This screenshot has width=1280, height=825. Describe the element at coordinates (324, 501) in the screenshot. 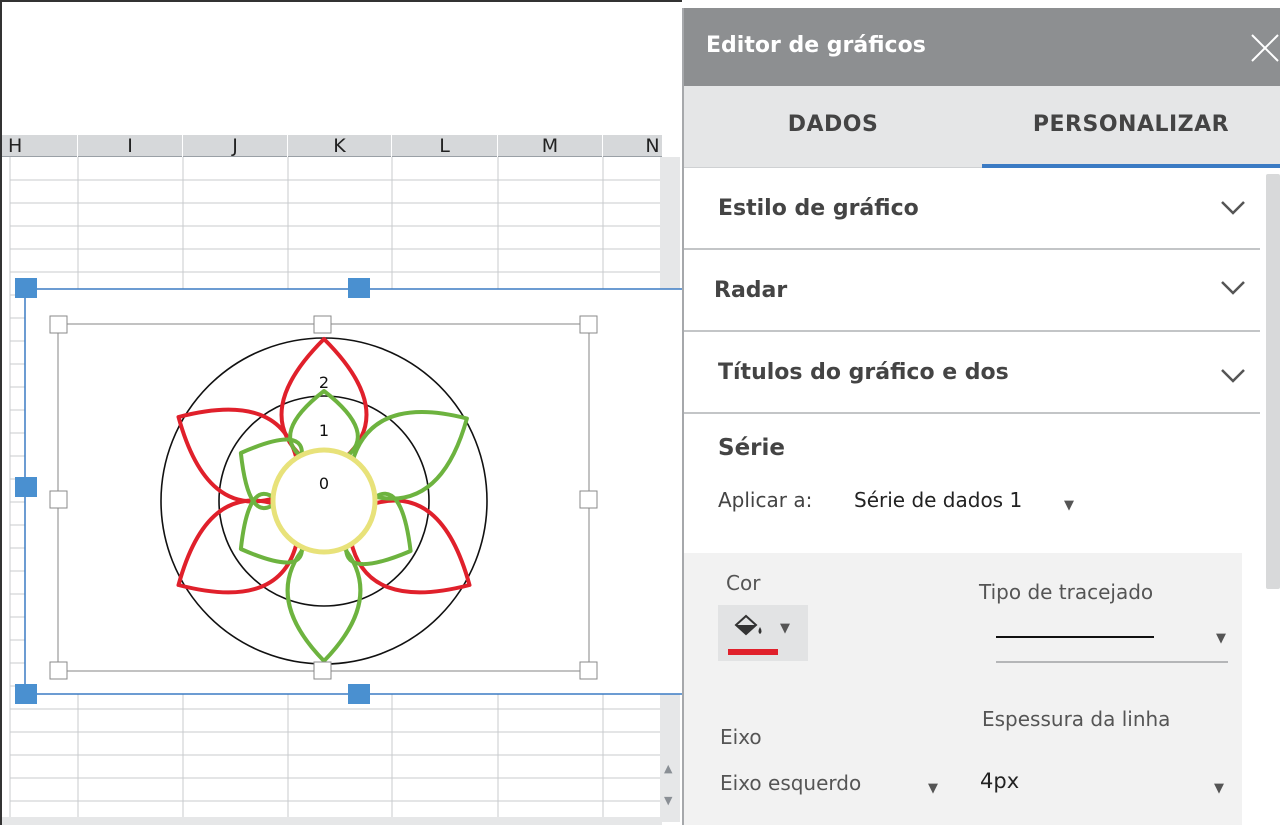

I see `center-circle` at that location.